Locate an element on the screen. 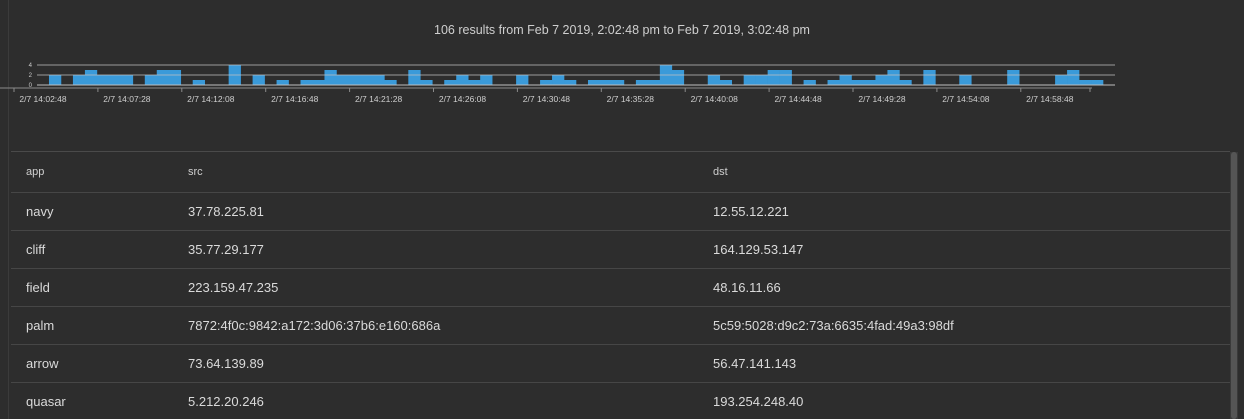 This screenshot has height=419, width=1244. y-tick-label: 2 is located at coordinates (31, 76).